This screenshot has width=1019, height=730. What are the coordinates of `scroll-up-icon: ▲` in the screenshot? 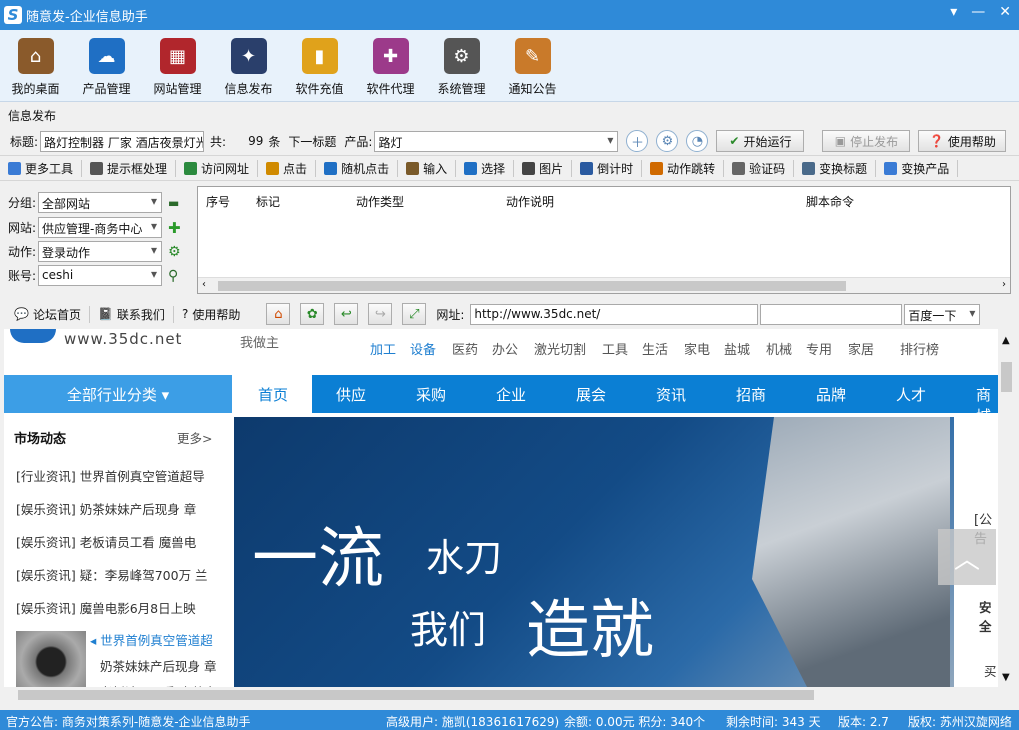 It's located at (1006, 340).